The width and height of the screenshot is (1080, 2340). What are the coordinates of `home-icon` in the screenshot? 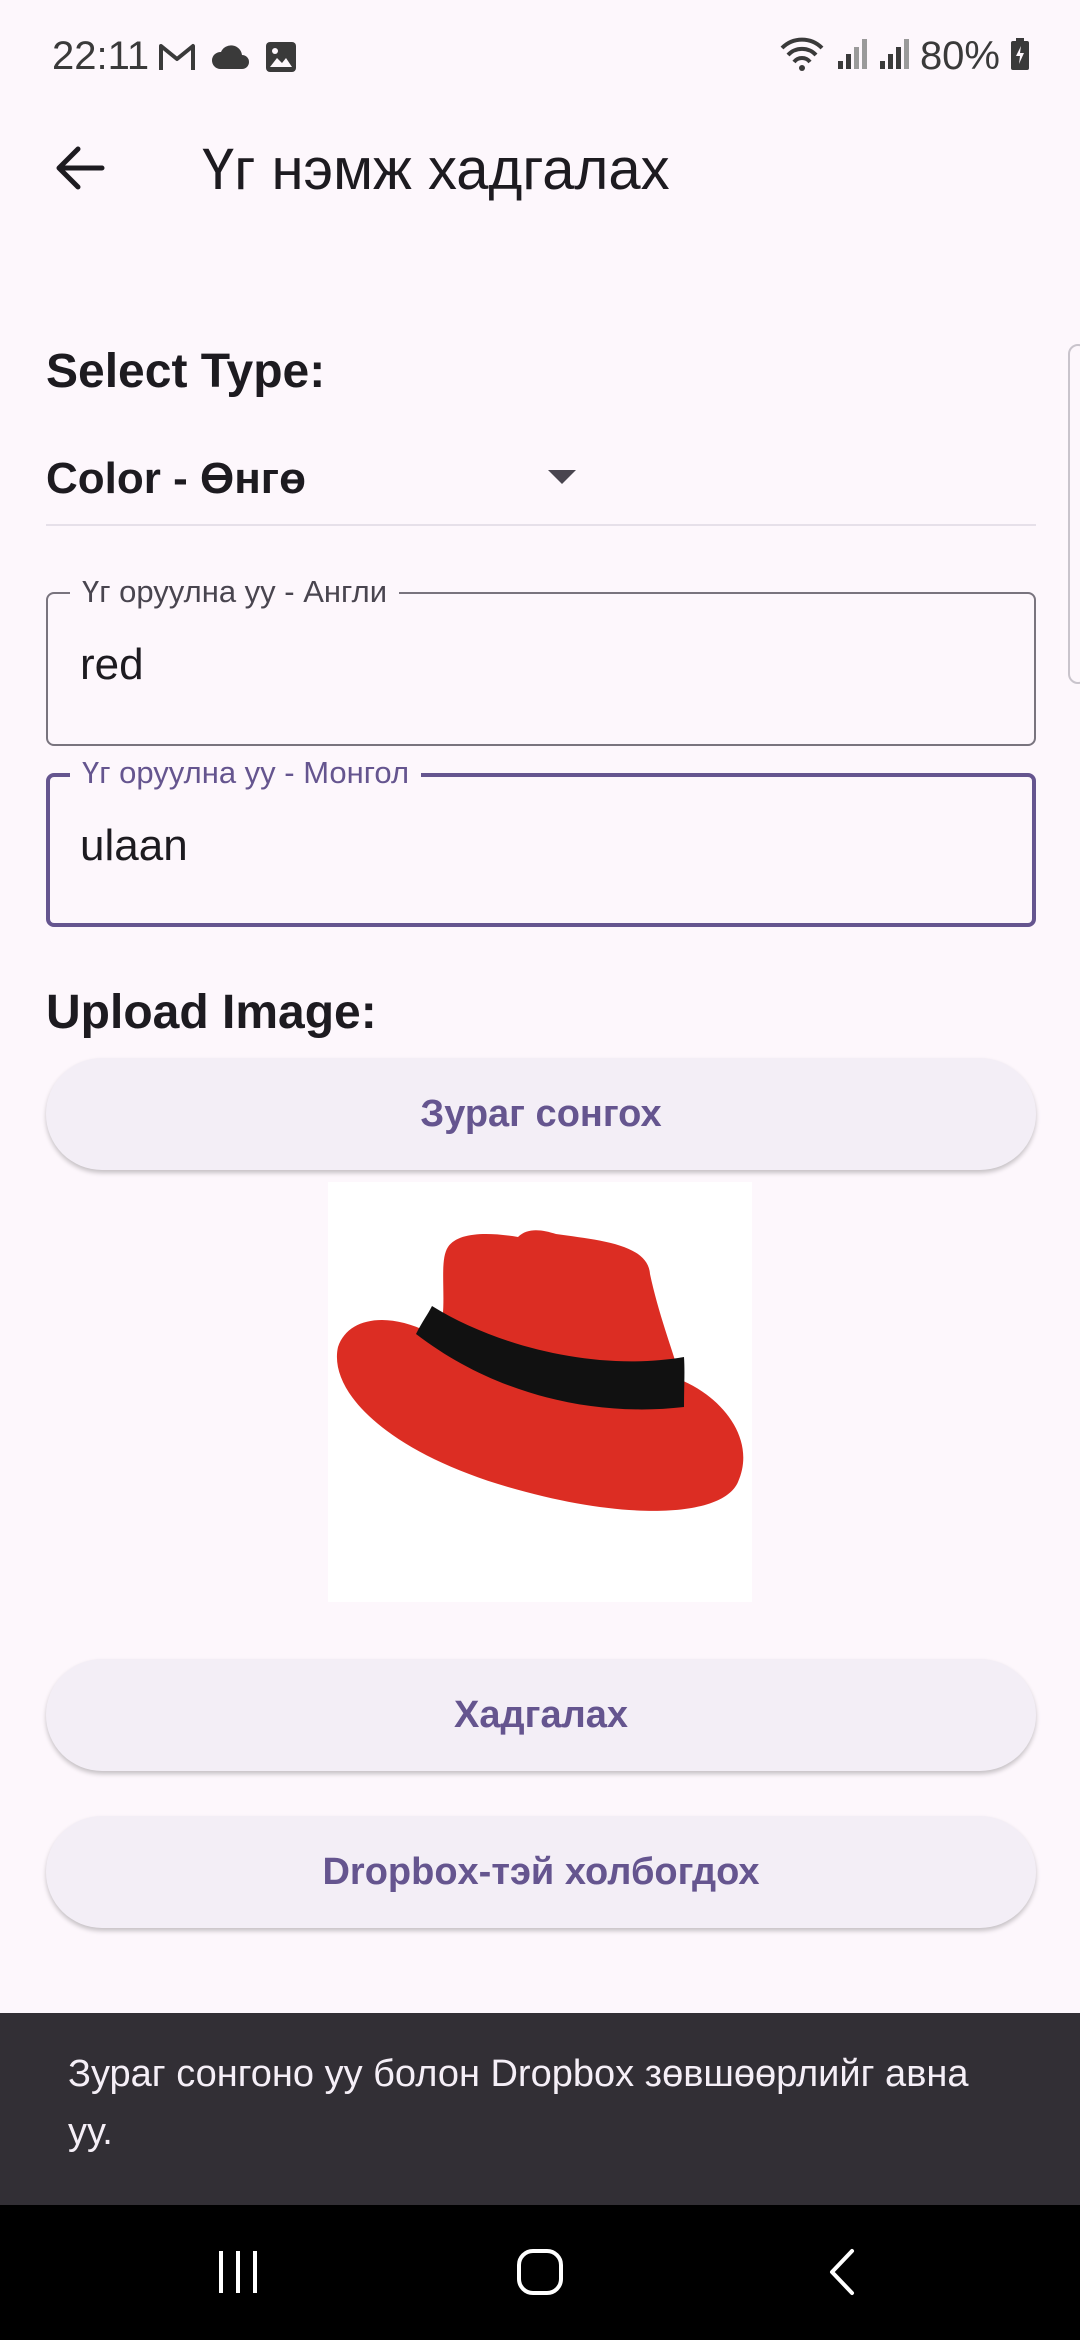 It's located at (540, 2274).